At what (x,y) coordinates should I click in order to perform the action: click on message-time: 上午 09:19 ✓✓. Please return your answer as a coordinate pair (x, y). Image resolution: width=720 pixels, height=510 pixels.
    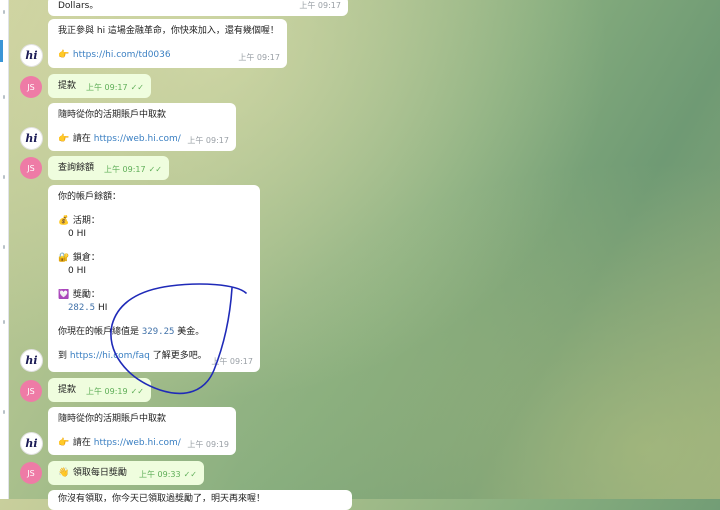
    Looking at the image, I should click on (115, 391).